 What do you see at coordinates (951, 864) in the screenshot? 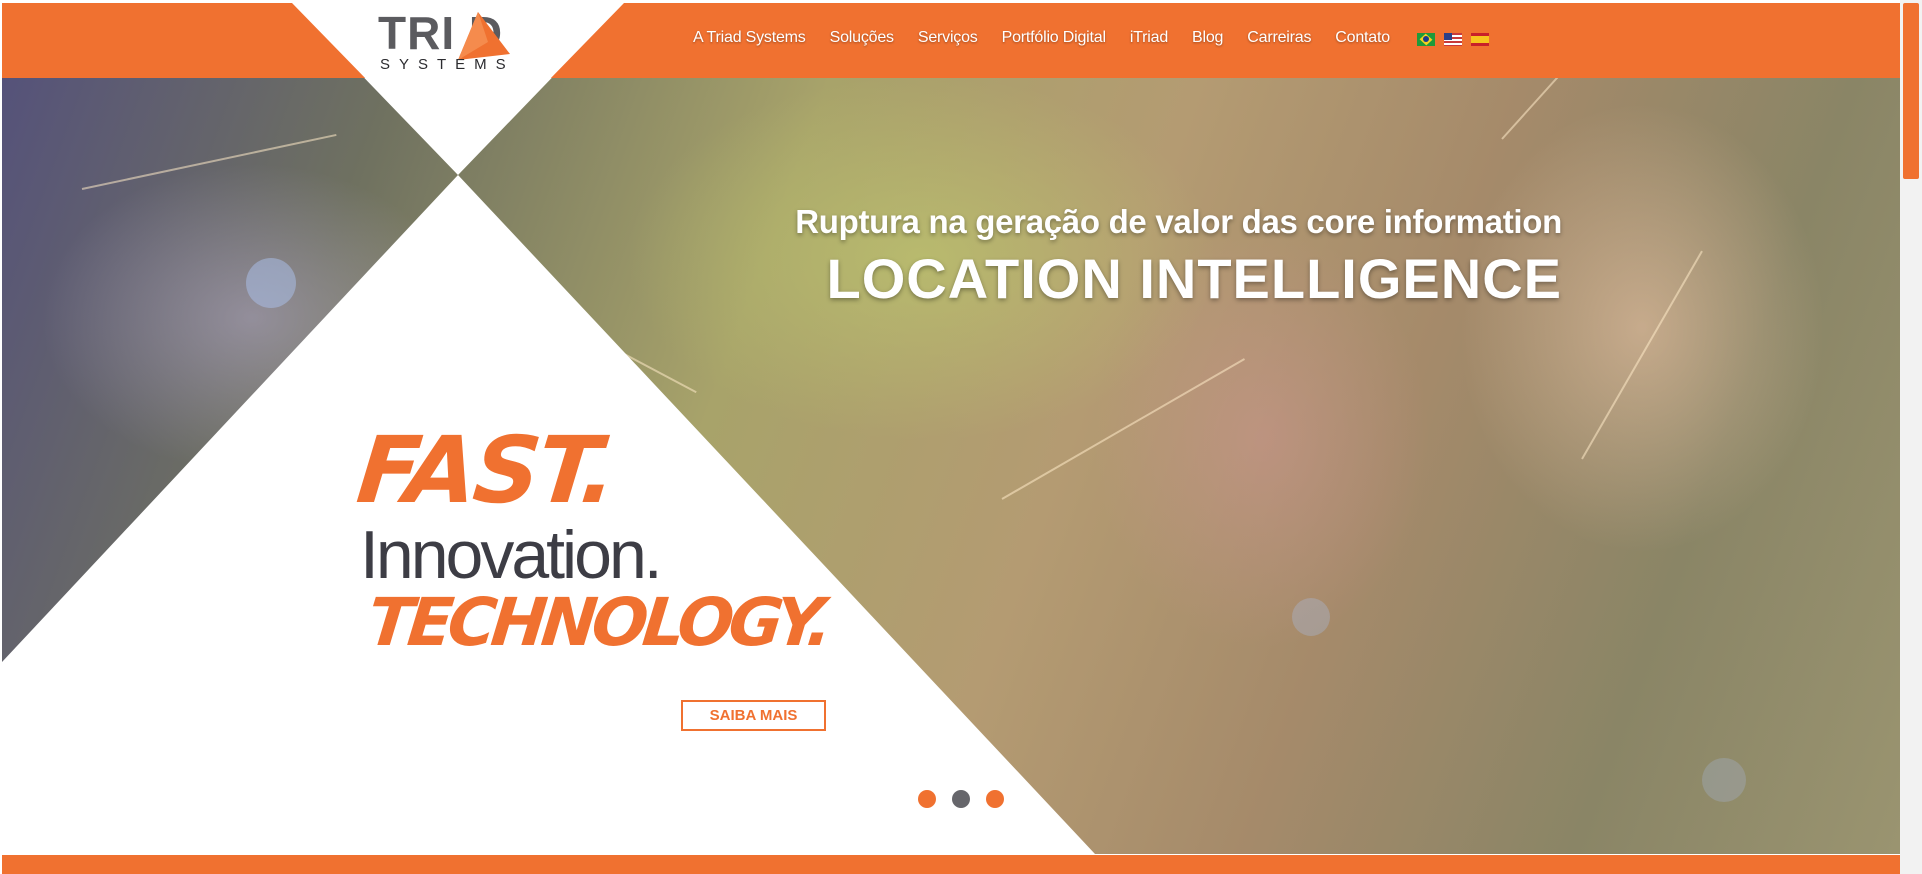
I see `bottom-accent-bar` at bounding box center [951, 864].